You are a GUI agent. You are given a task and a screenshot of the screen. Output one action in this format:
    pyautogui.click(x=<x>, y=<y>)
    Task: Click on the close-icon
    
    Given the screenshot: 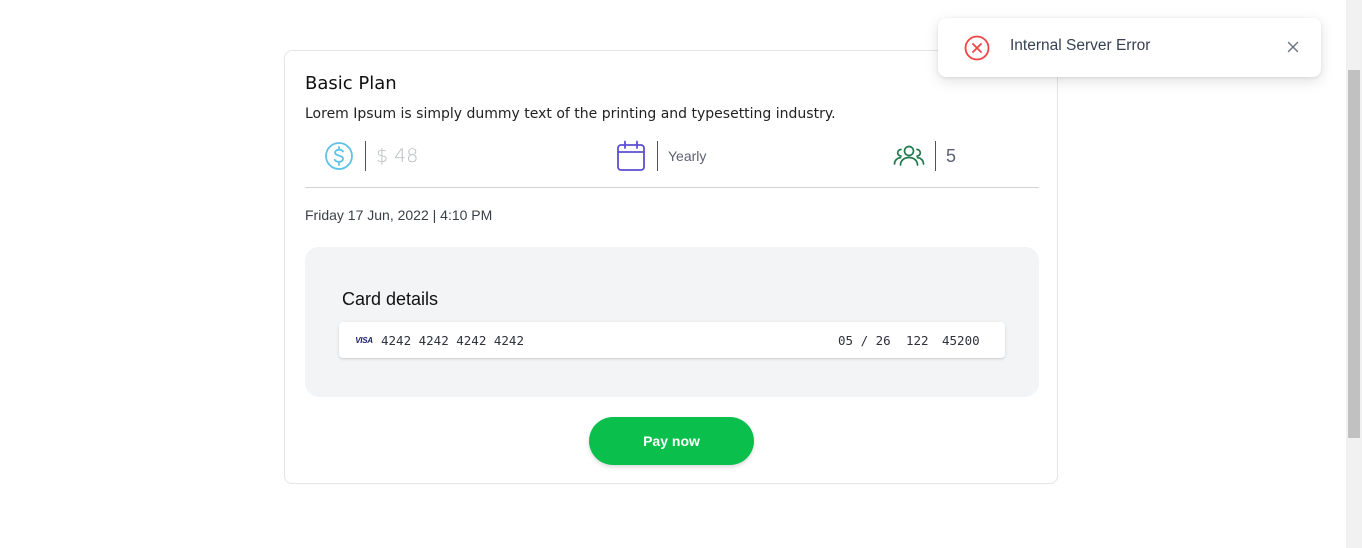 What is the action you would take?
    pyautogui.click(x=1293, y=47)
    